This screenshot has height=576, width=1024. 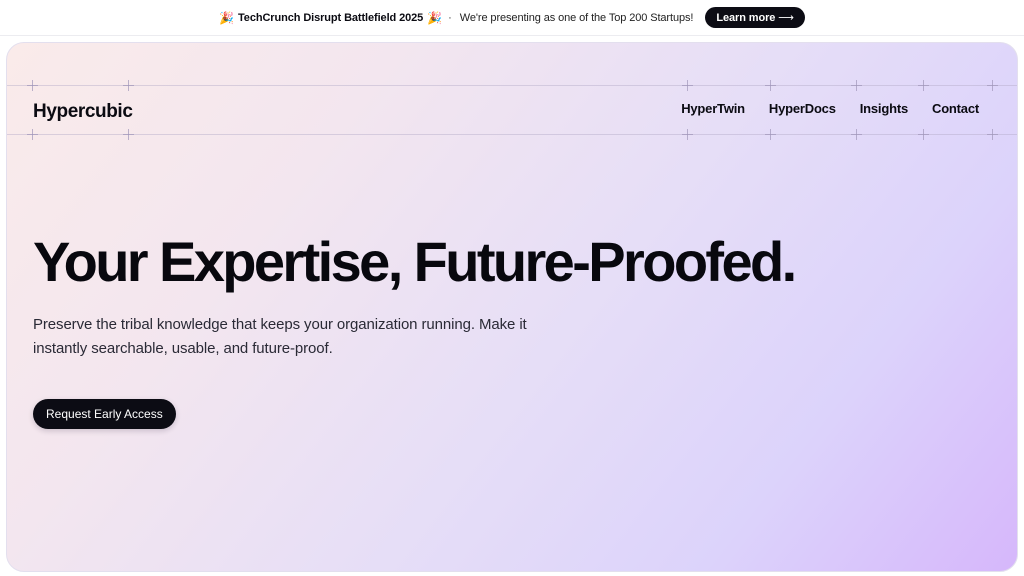 I want to click on nav-item-contact: Contact, so click(x=955, y=108).